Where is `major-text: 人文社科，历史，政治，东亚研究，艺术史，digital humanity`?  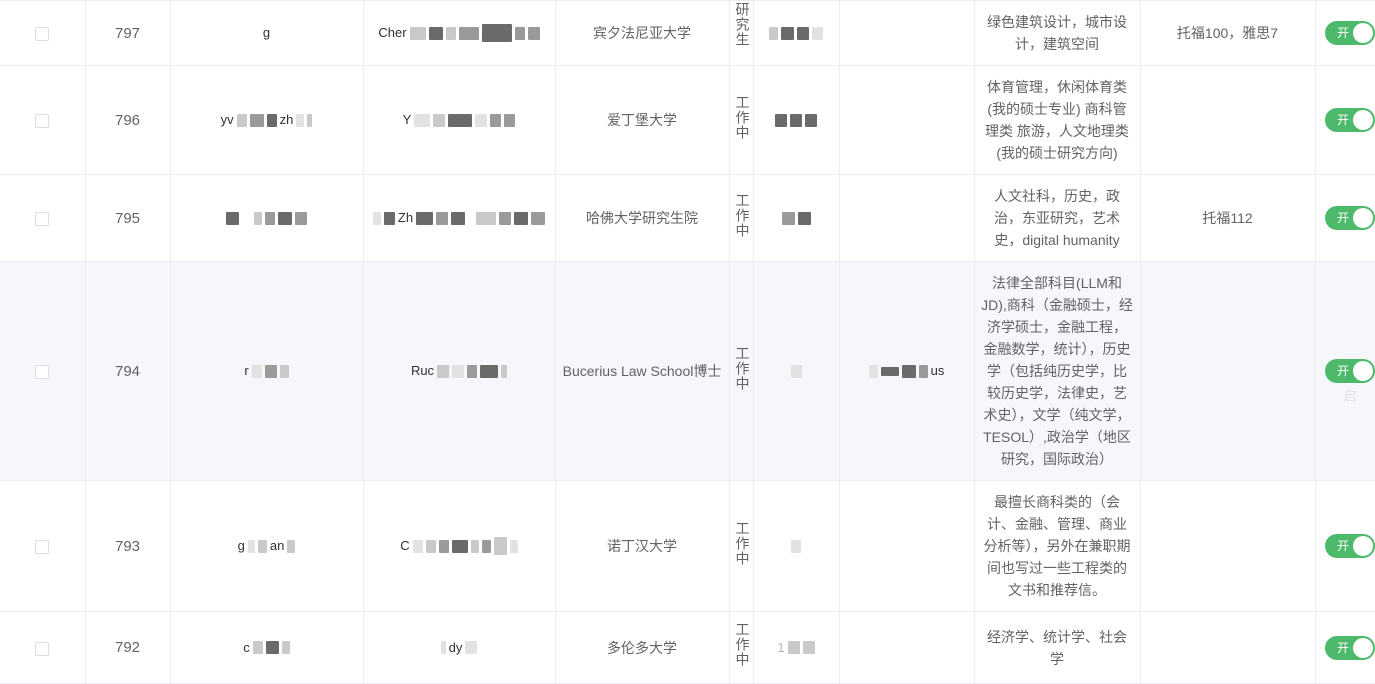 major-text: 人文社科，历史，政治，东亚研究，艺术史，digital humanity is located at coordinates (1057, 218).